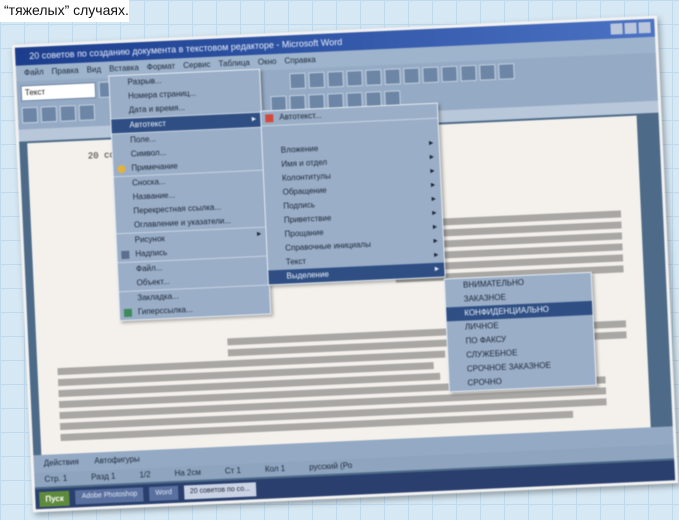 The image size is (679, 520). Describe the element at coordinates (468, 73) in the screenshot. I see `border-button` at that location.